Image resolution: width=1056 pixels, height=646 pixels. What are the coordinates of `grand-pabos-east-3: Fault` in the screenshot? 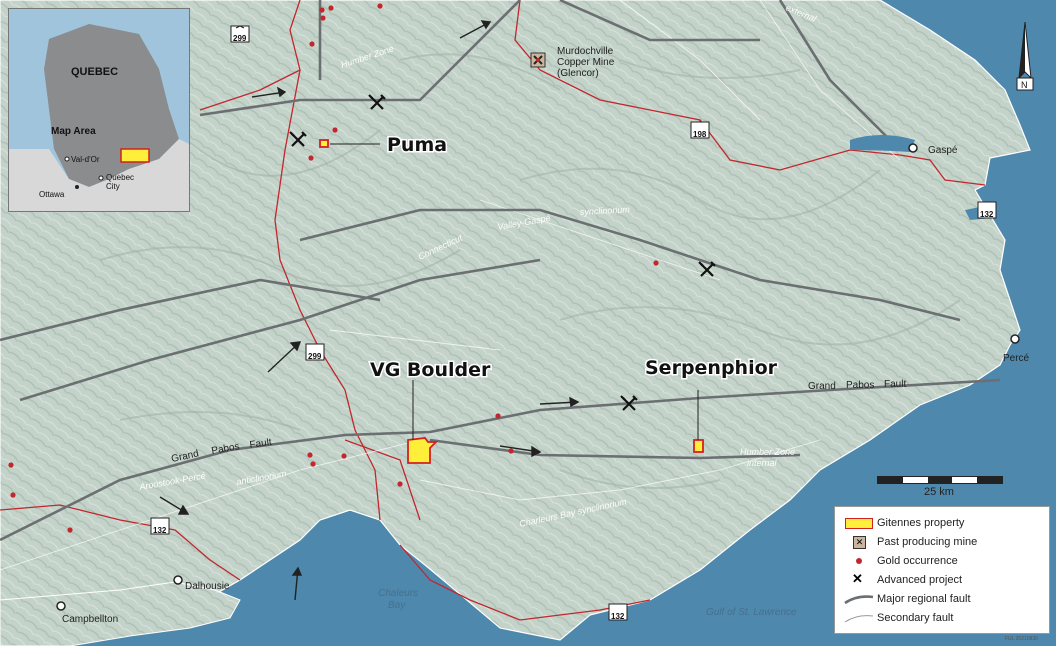 It's located at (895, 384).